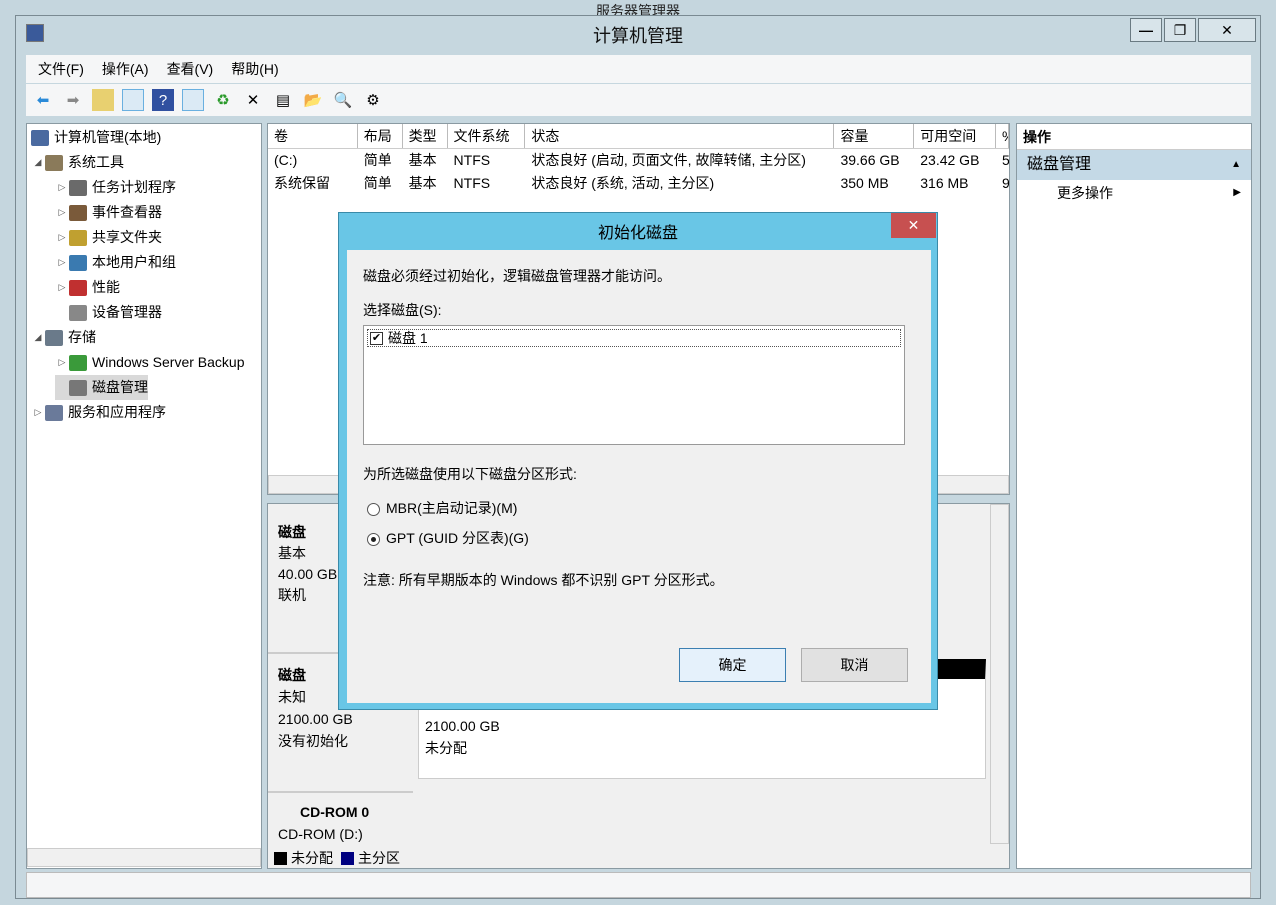 The height and width of the screenshot is (905, 1276). I want to click on settings-icon: ⚙, so click(373, 100).